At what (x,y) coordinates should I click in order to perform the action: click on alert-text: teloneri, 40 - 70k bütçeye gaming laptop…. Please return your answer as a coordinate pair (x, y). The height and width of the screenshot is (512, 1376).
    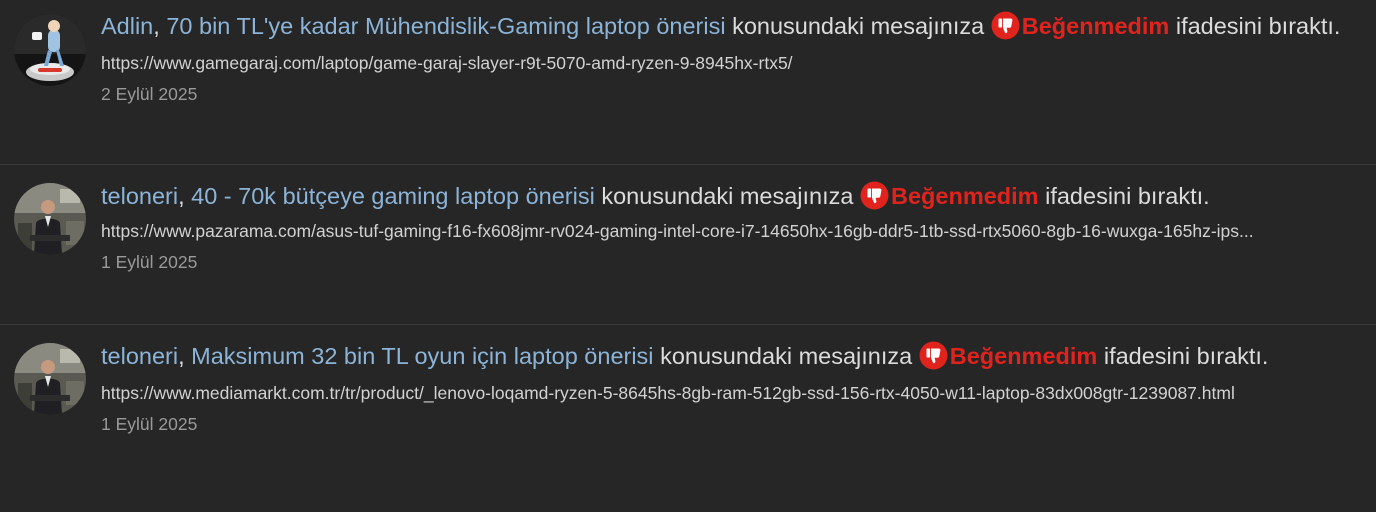
    Looking at the image, I should click on (728, 196).